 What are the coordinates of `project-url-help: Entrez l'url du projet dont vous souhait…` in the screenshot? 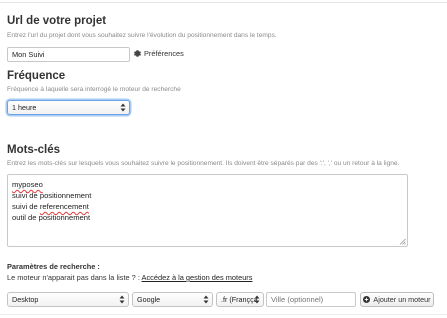 It's located at (142, 35).